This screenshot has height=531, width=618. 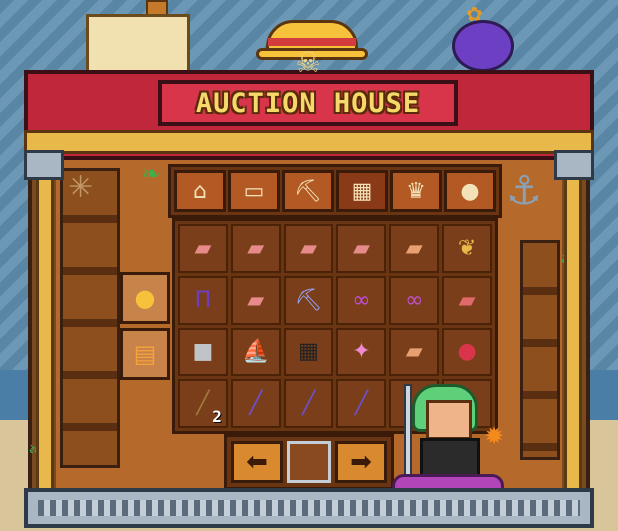 I want to click on arrow-left-icon: ⬅, so click(x=257, y=462).